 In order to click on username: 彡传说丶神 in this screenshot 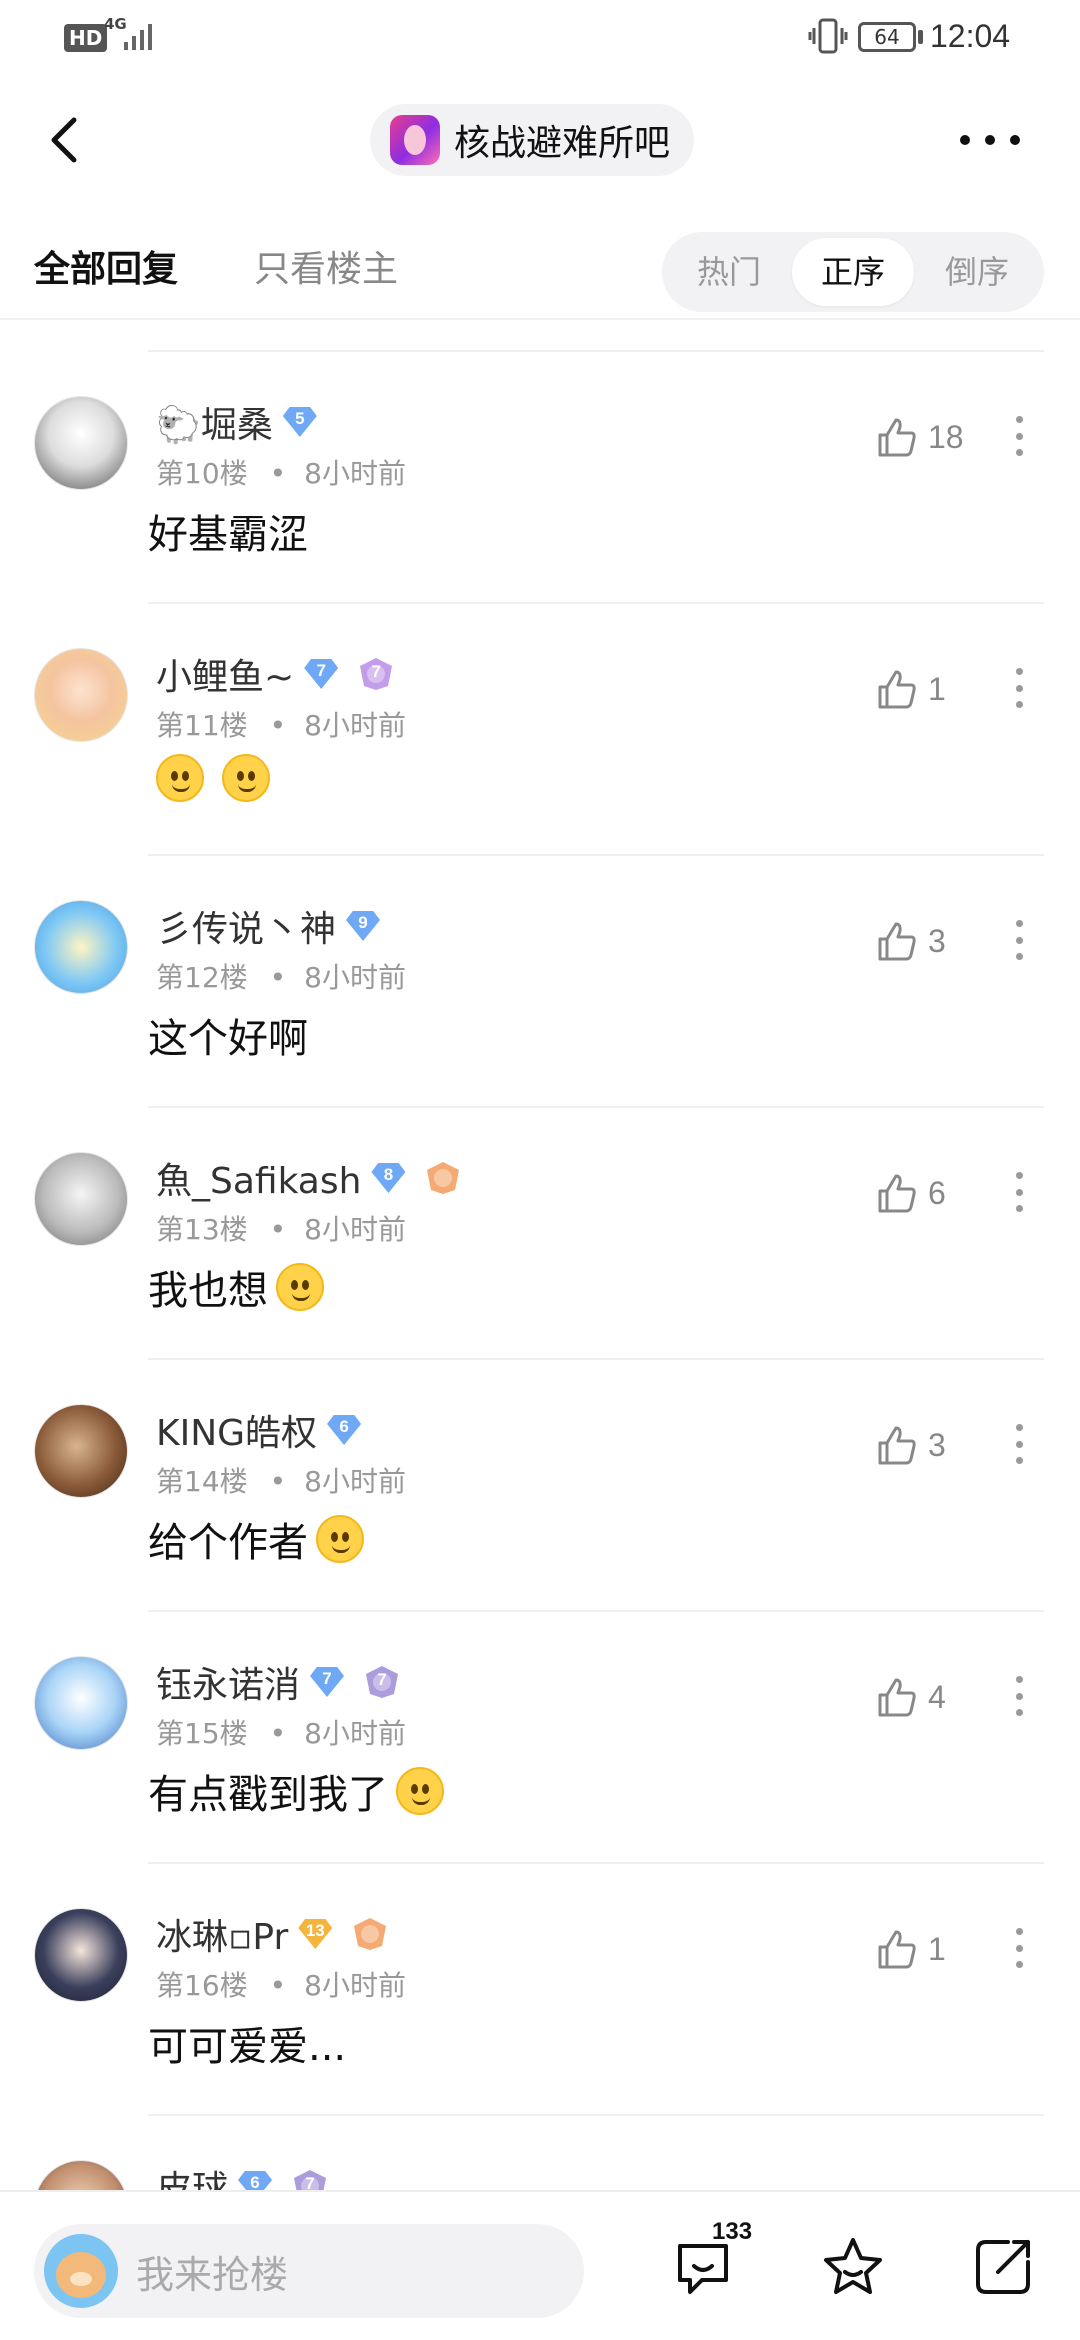, I will do `click(246, 926)`.